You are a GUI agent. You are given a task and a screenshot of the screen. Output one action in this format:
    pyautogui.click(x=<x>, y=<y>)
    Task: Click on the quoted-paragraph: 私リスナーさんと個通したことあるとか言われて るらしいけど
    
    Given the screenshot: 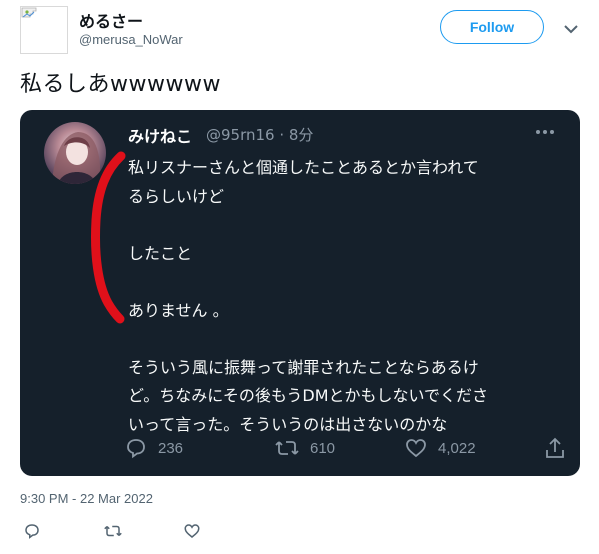 What is the action you would take?
    pyautogui.click(x=303, y=182)
    